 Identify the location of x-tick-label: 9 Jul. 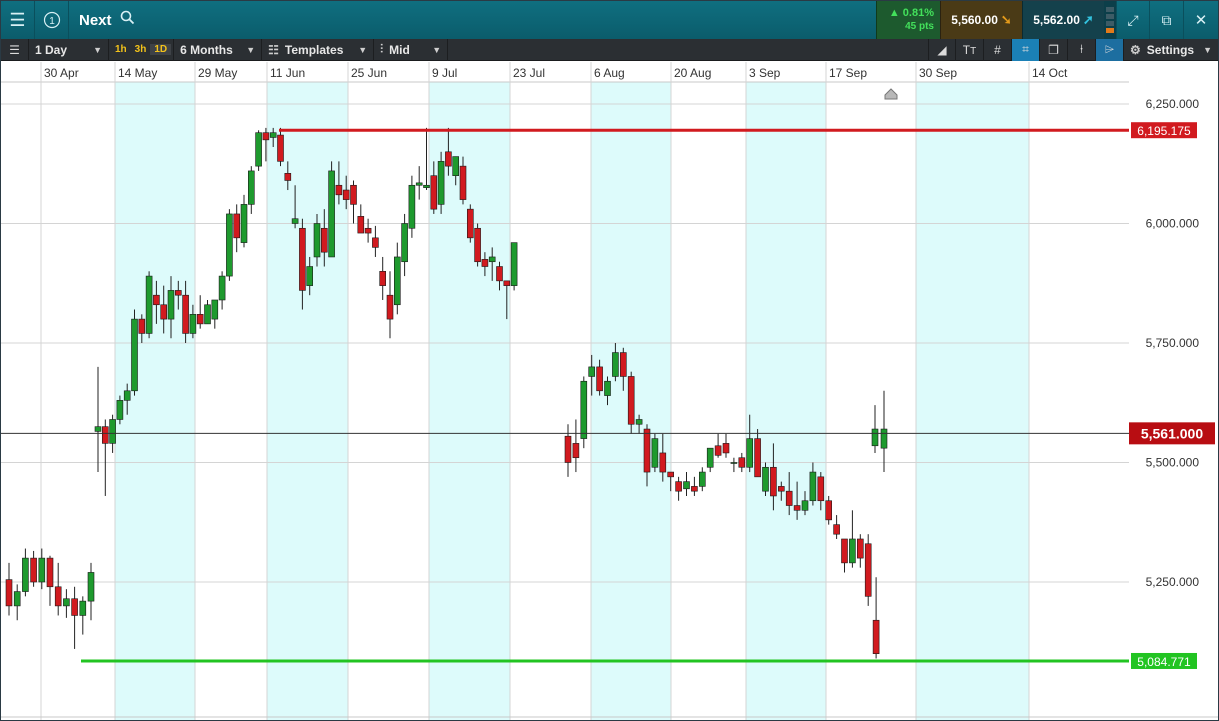
(444, 73).